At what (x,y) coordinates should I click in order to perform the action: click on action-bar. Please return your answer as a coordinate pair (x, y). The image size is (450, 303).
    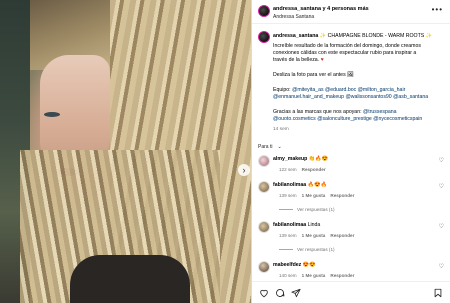
    Looking at the image, I should click on (351, 292).